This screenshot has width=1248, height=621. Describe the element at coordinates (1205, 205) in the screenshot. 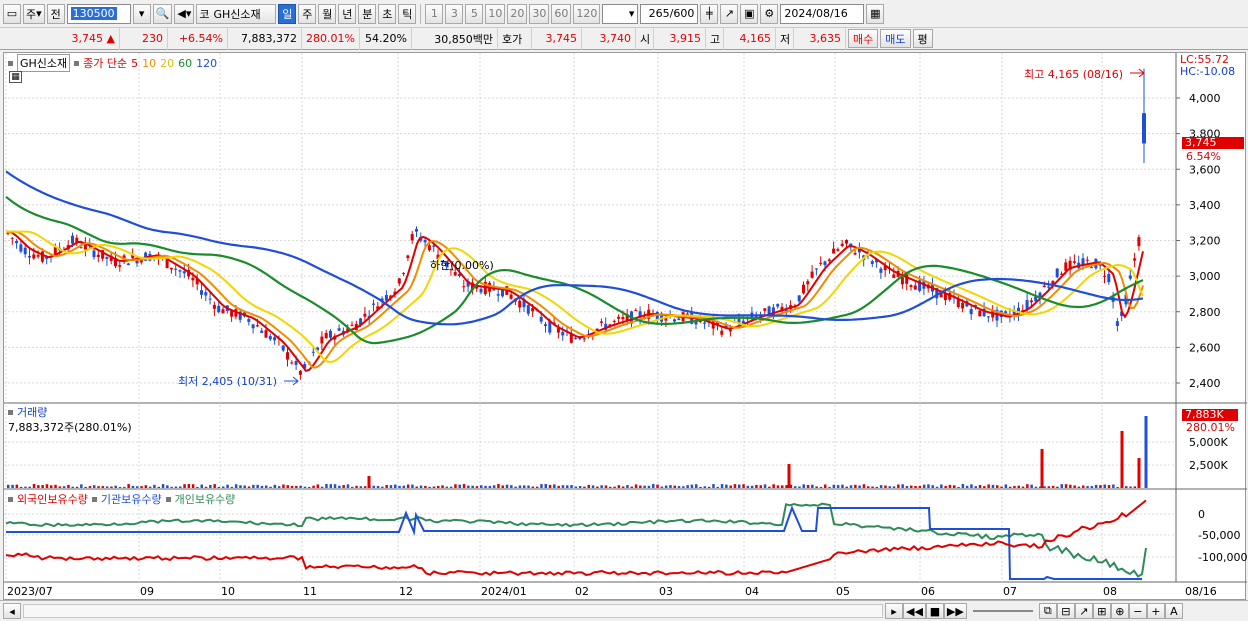

I see `price-y-tick-label: 3,400` at that location.